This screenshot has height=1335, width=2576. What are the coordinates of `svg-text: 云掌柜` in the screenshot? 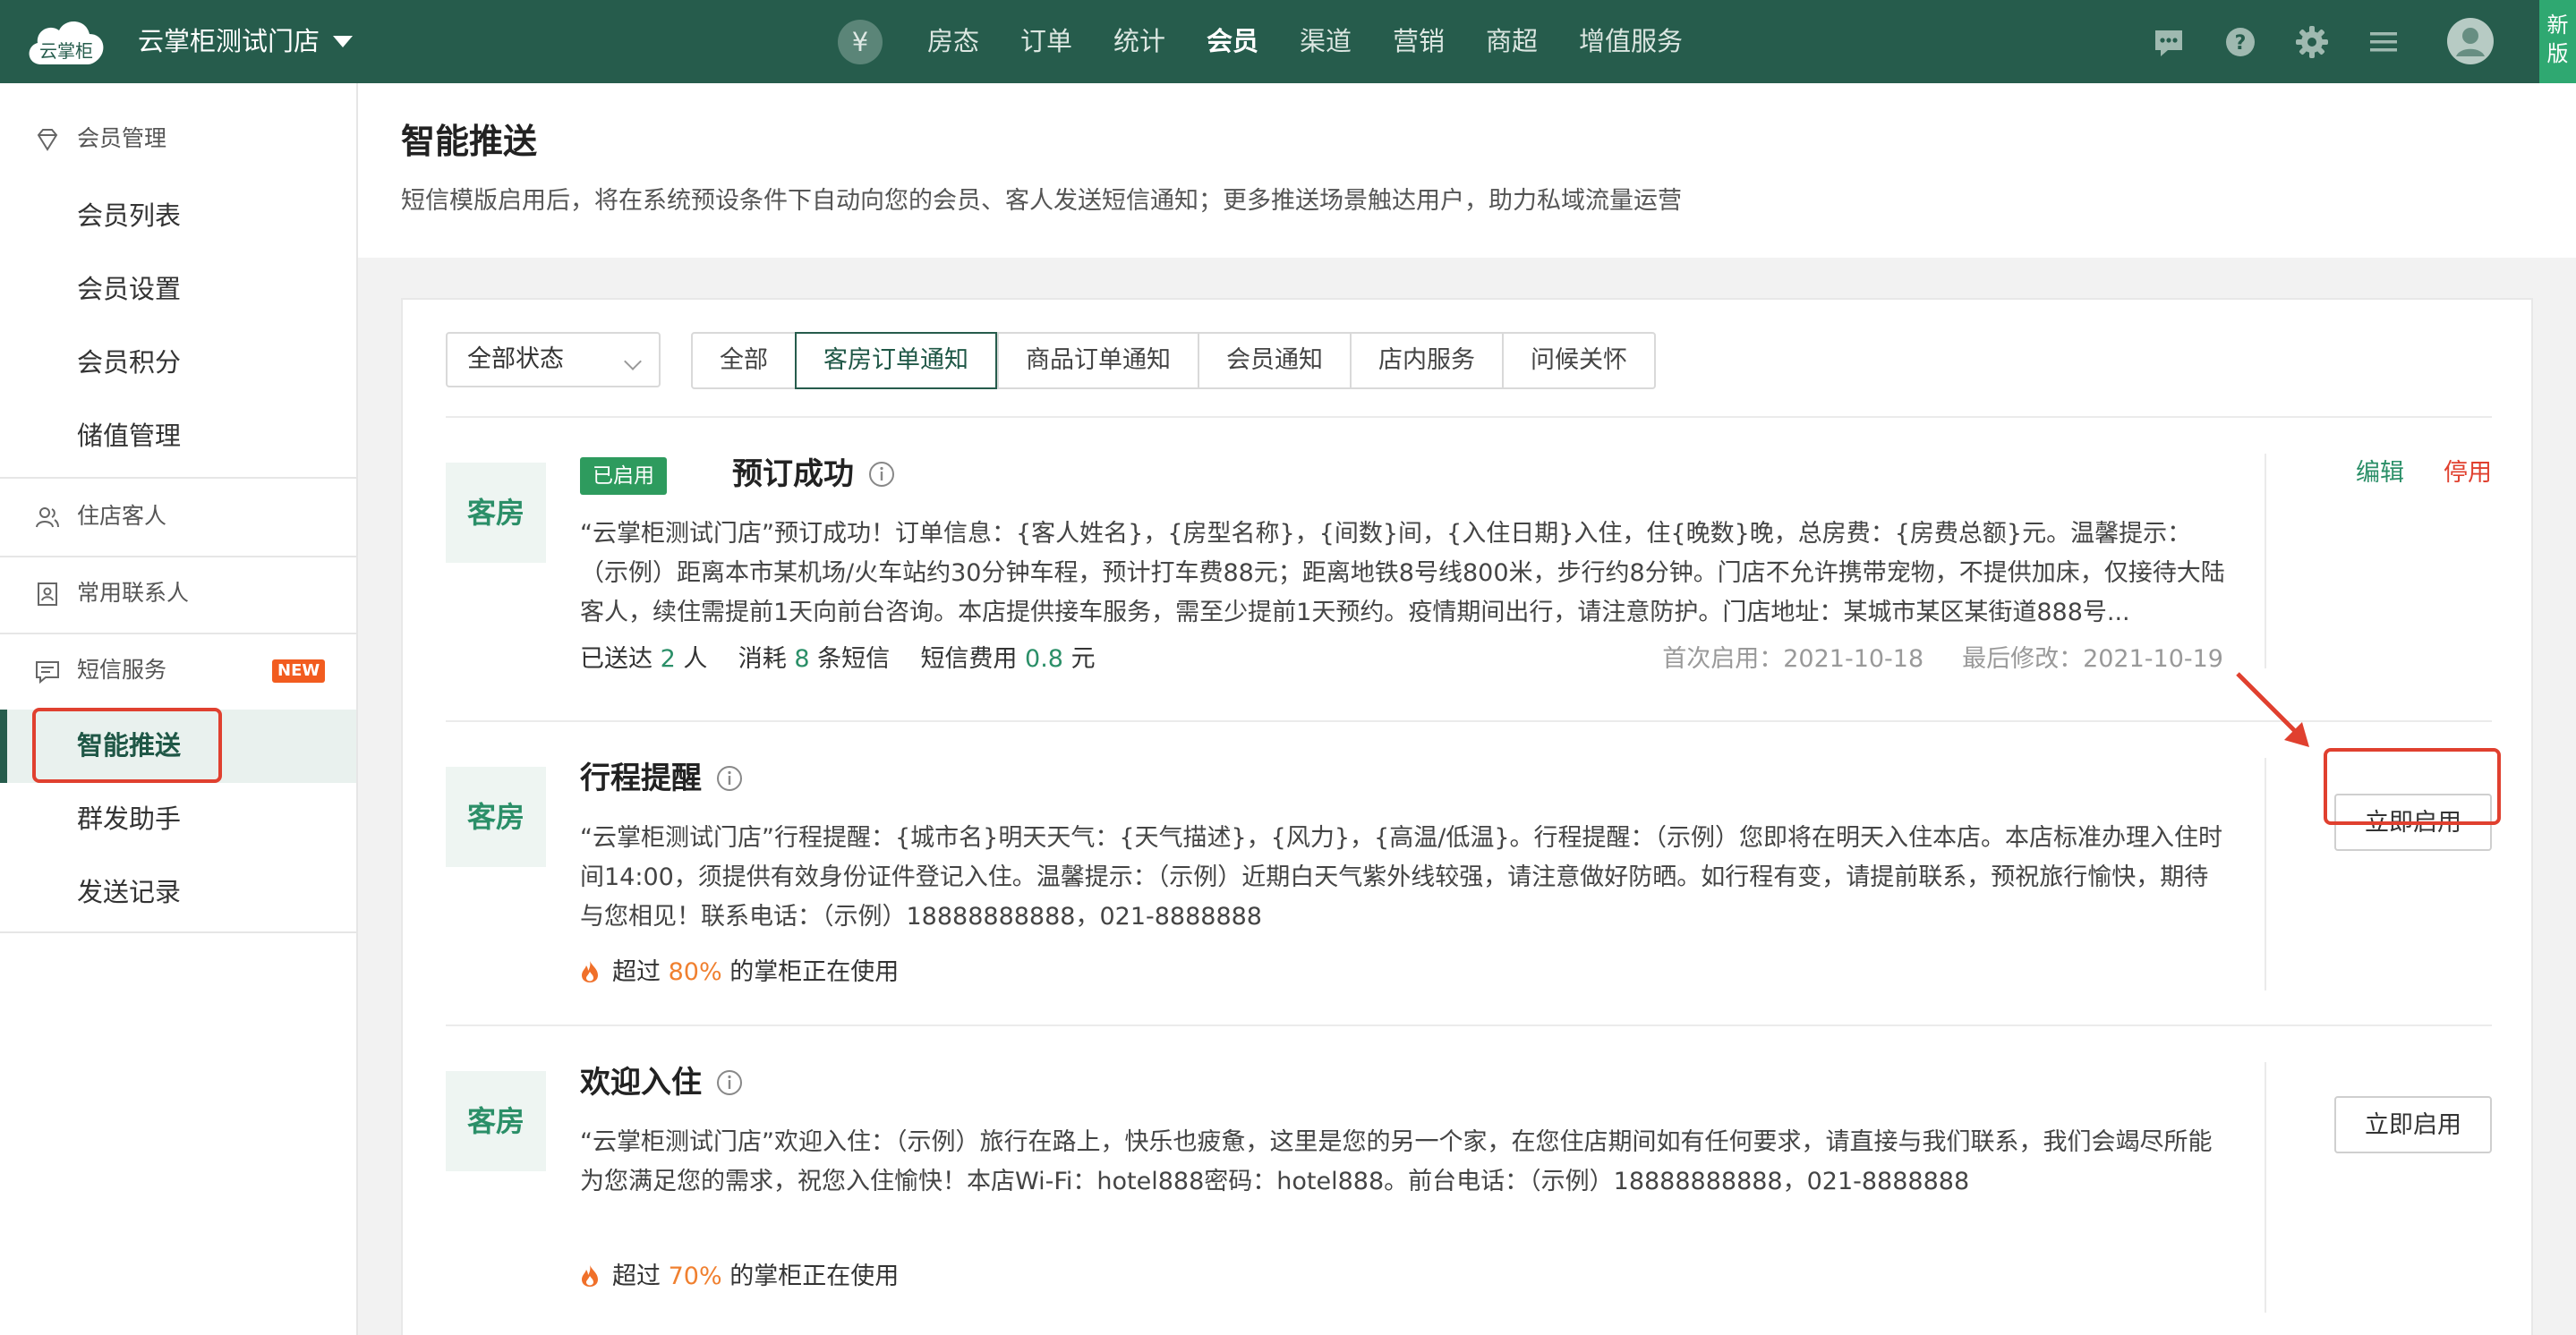 It's located at (66, 51).